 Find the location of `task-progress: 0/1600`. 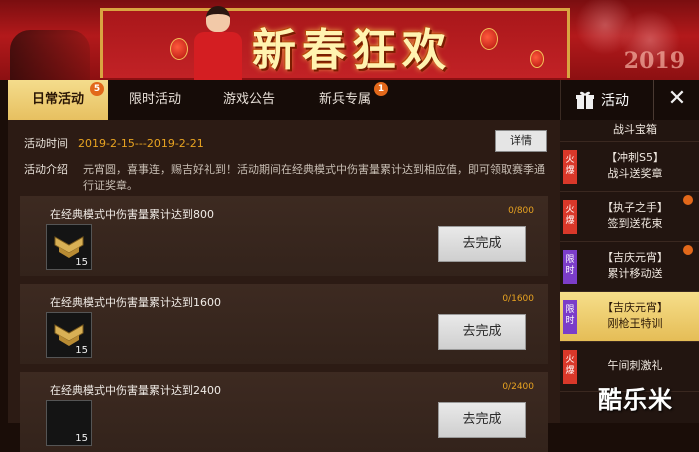

task-progress: 0/1600 is located at coordinates (518, 299).